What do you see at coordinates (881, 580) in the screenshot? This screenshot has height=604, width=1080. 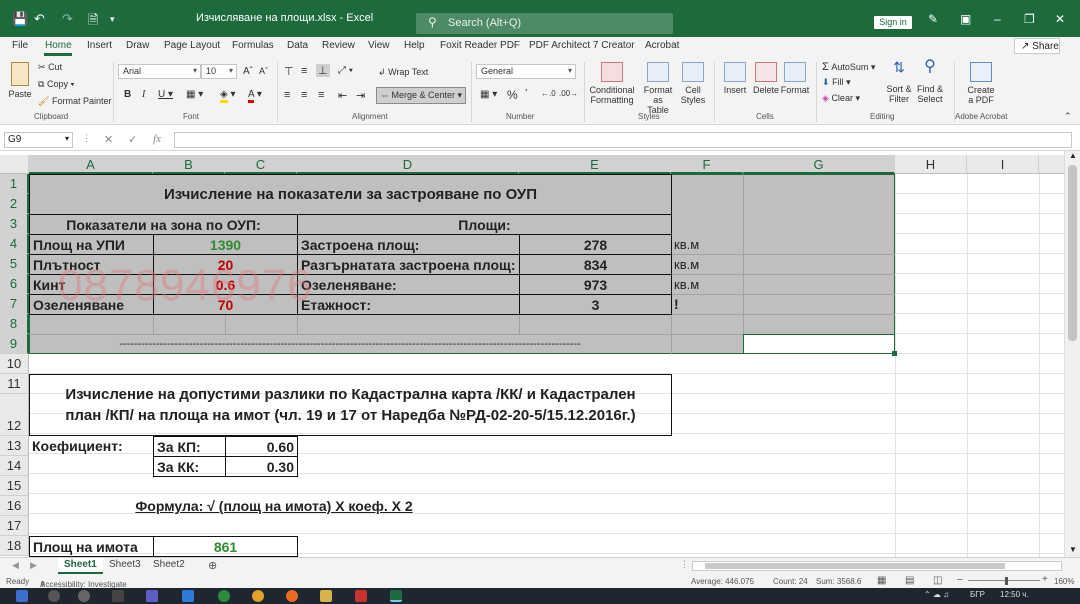 I see `normal-view-icon: ▦` at bounding box center [881, 580].